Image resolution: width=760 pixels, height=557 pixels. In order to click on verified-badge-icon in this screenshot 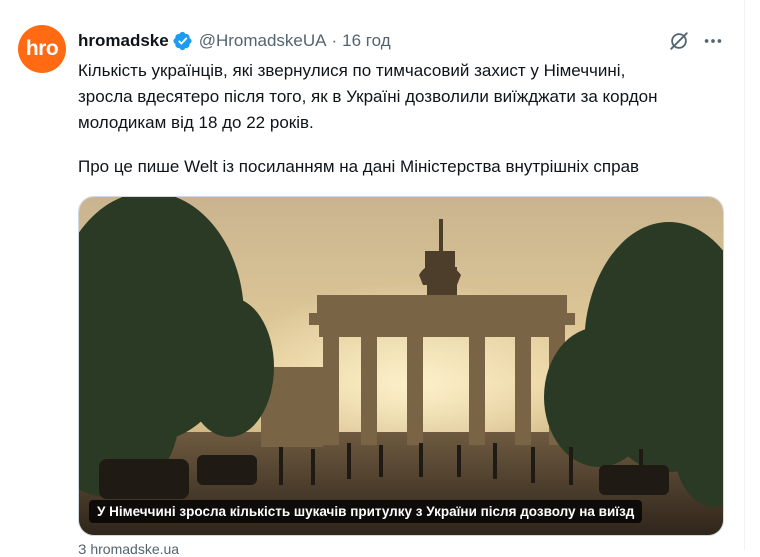, I will do `click(183, 41)`.